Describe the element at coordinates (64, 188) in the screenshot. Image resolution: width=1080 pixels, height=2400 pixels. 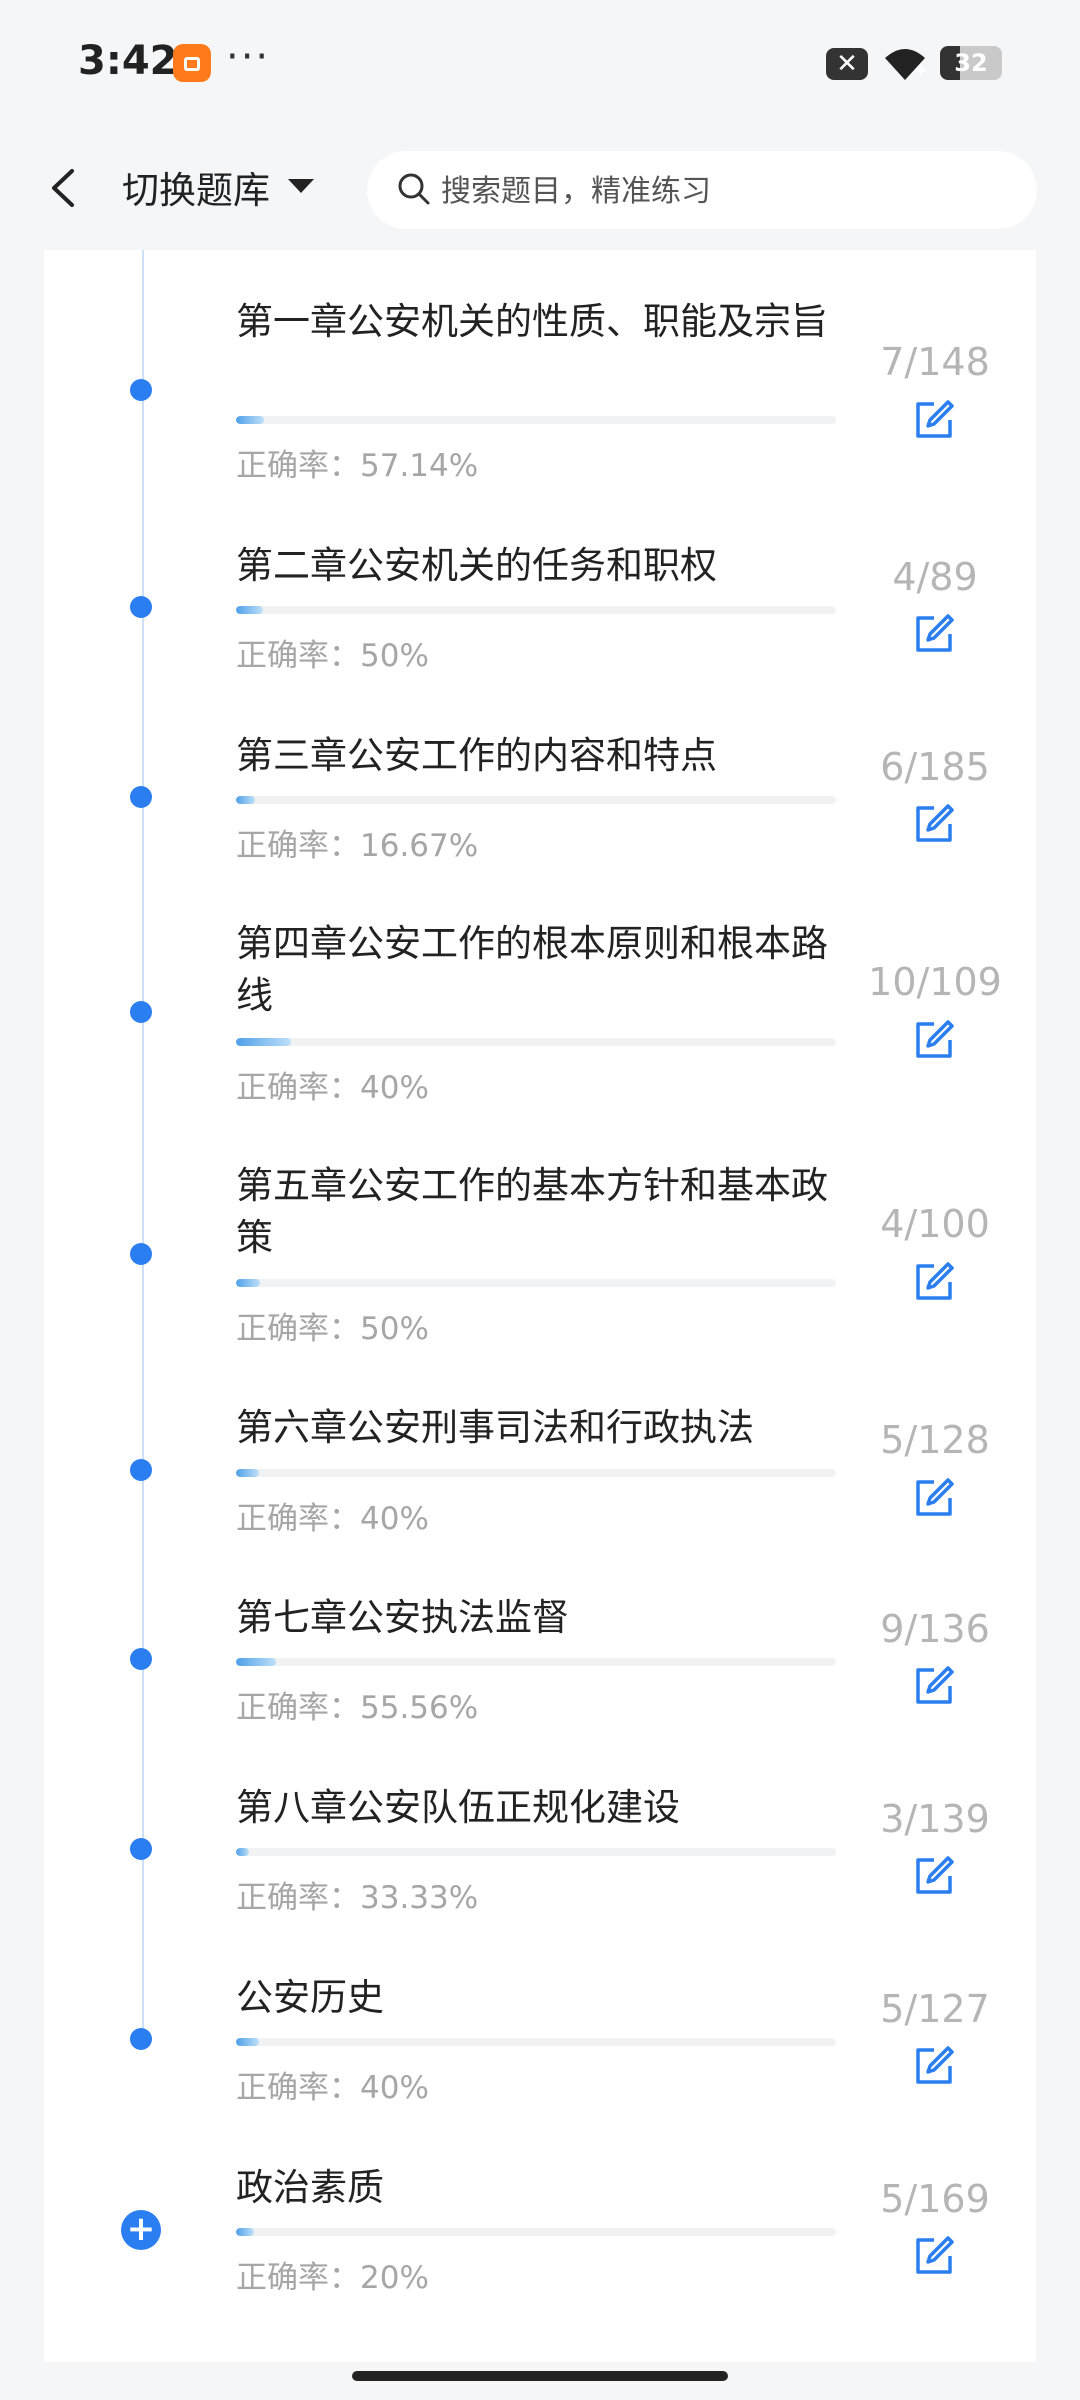
I see `chevron-left-icon` at that location.